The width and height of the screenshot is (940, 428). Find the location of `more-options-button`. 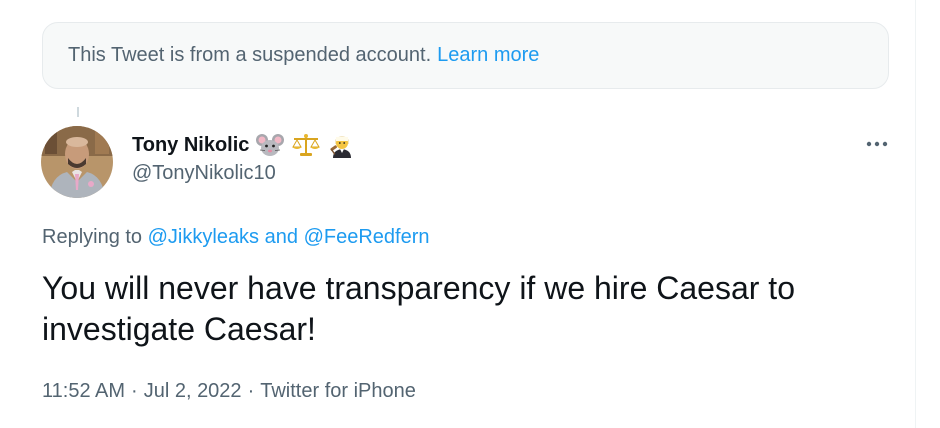

more-options-button is located at coordinates (877, 144).